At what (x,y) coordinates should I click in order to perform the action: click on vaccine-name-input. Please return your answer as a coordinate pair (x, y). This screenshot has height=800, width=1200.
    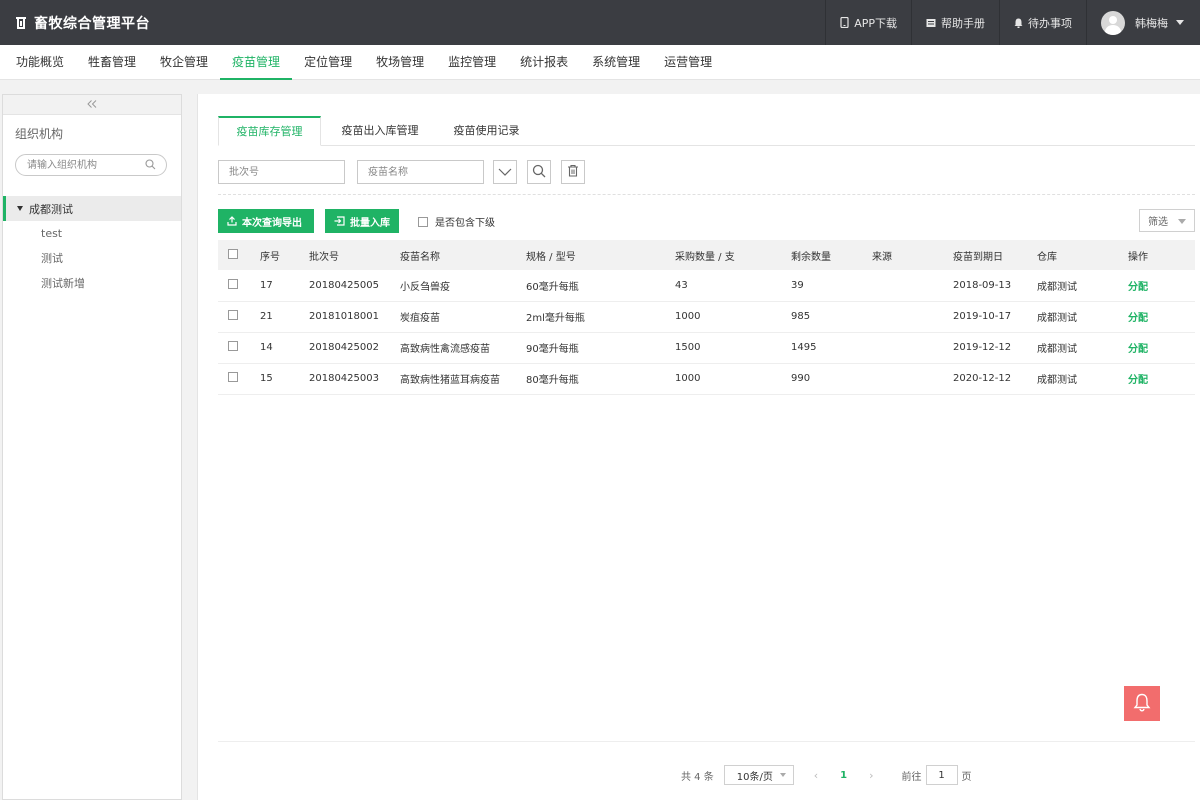
    Looking at the image, I should click on (420, 172).